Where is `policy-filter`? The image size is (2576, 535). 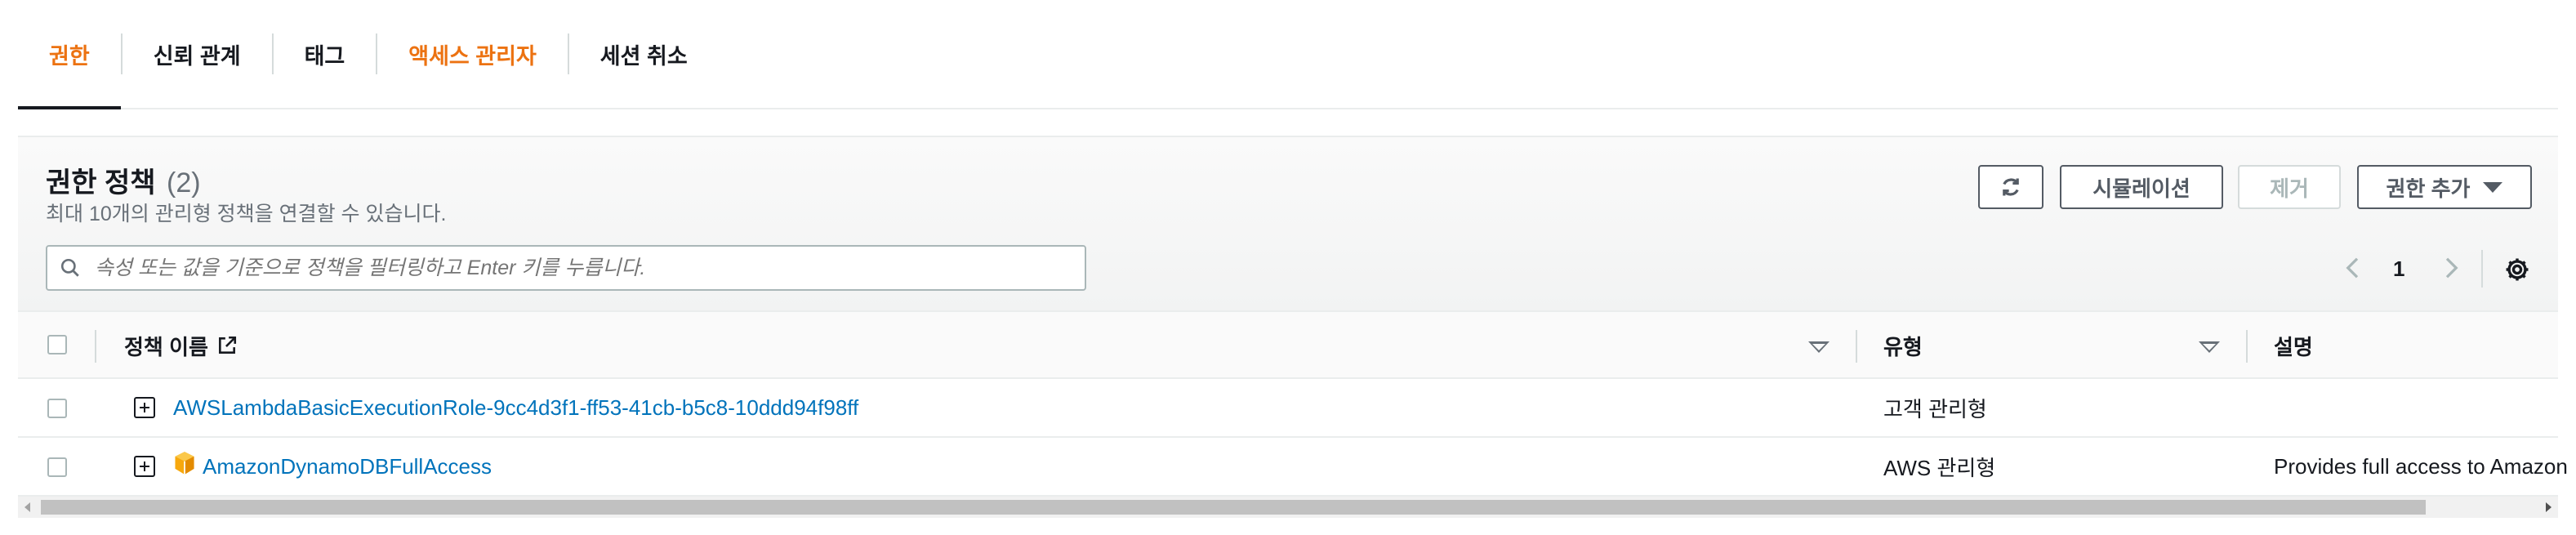 policy-filter is located at coordinates (566, 268).